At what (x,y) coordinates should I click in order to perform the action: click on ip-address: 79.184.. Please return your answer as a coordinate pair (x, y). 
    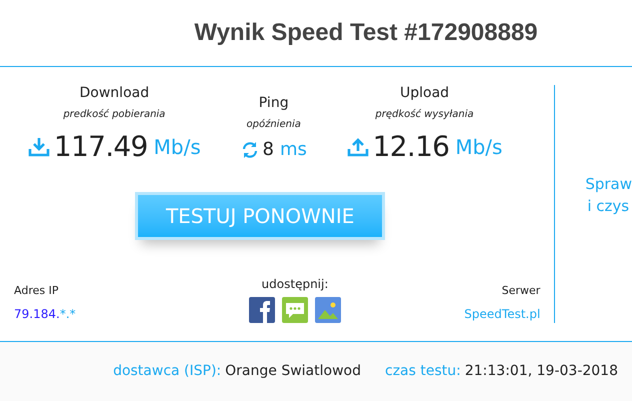
    Looking at the image, I should click on (37, 314).